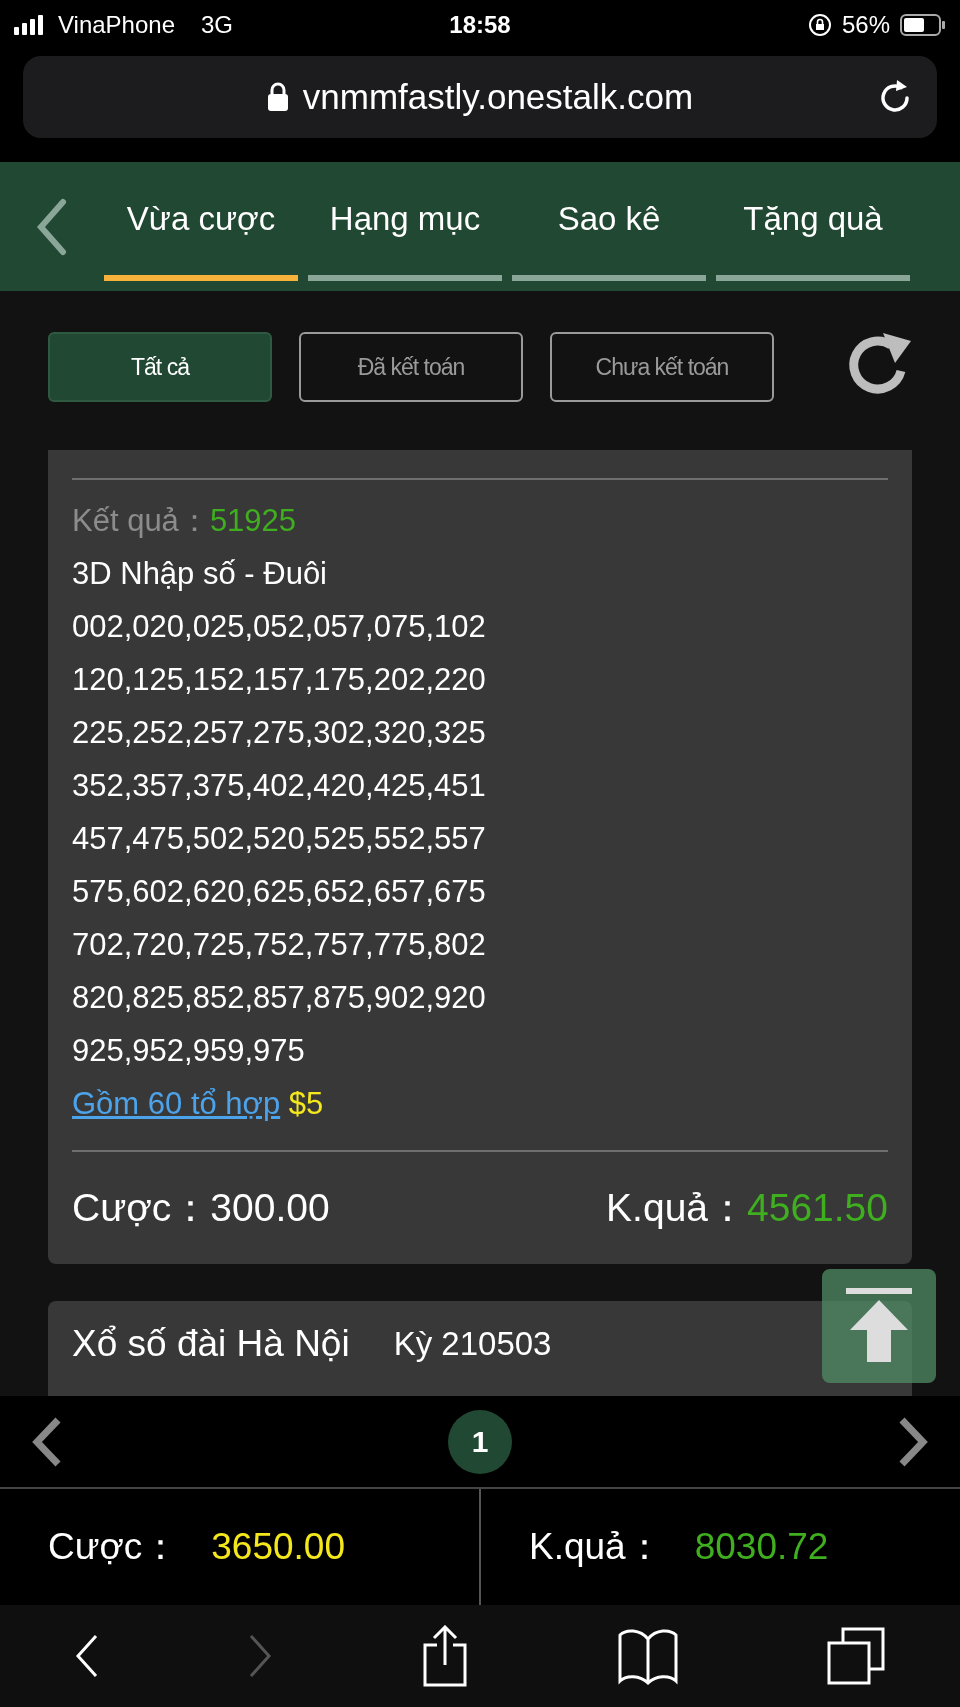 Image resolution: width=960 pixels, height=1707 pixels. Describe the element at coordinates (445, 1656) in the screenshot. I see `share-icon` at that location.